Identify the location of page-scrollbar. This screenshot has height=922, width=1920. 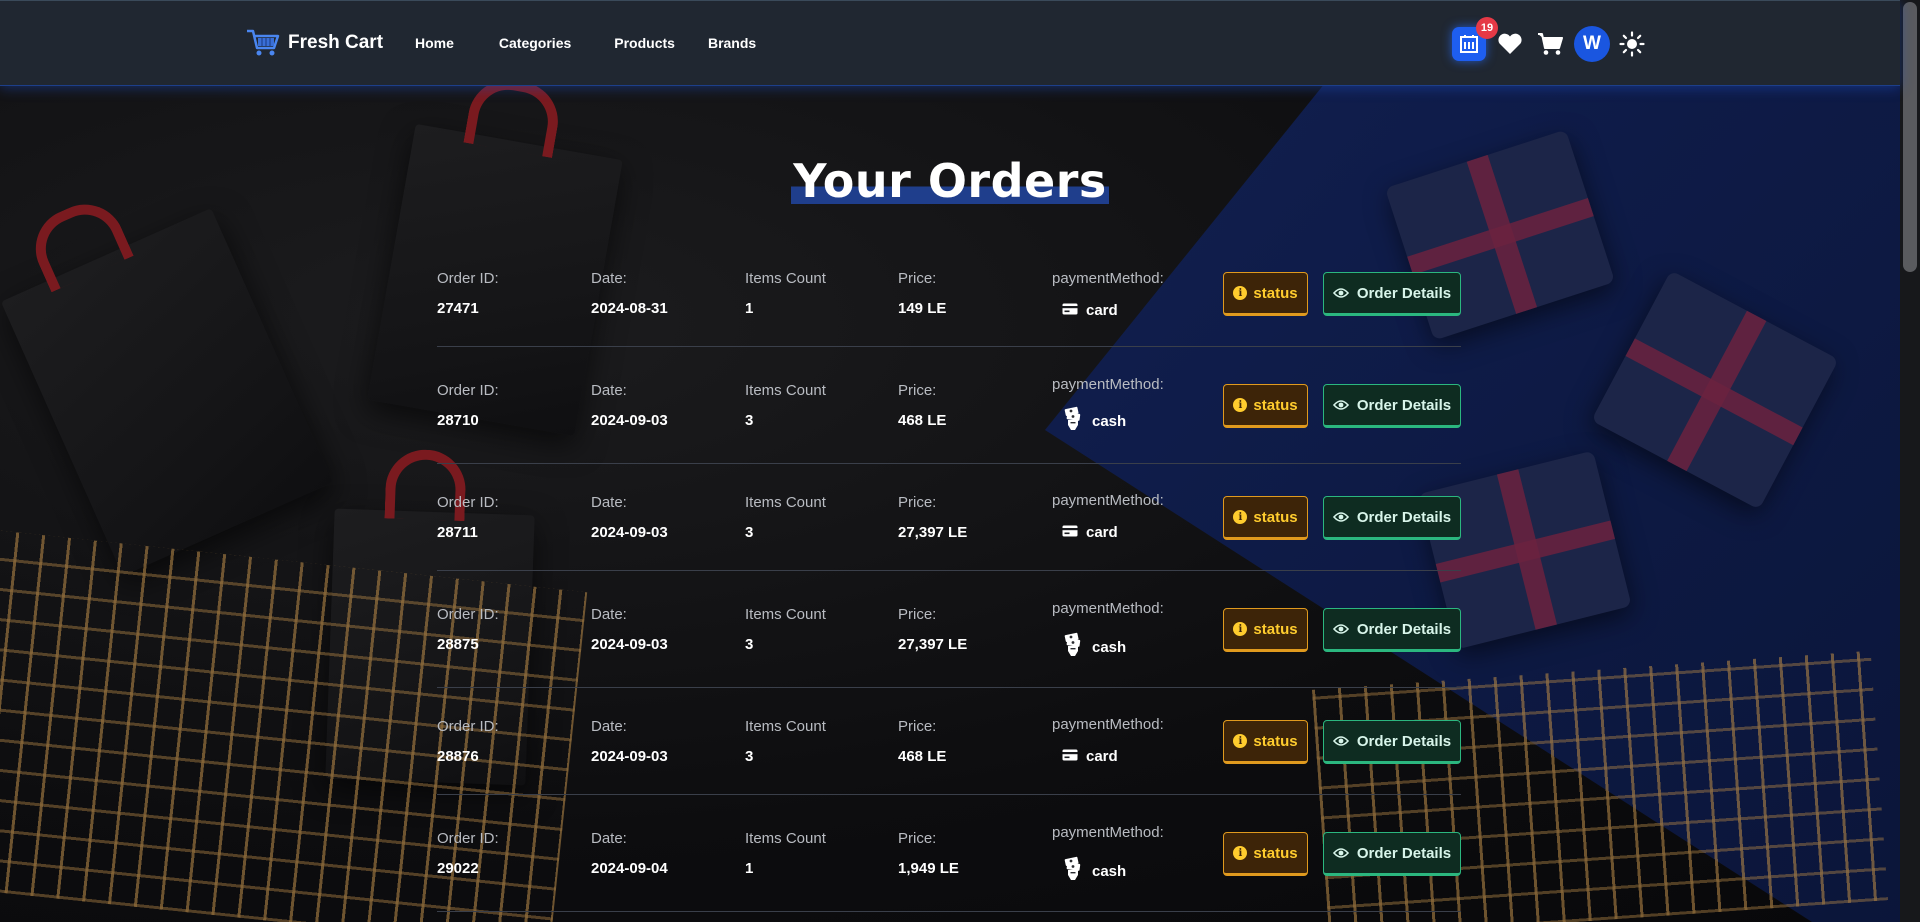
(1910, 461).